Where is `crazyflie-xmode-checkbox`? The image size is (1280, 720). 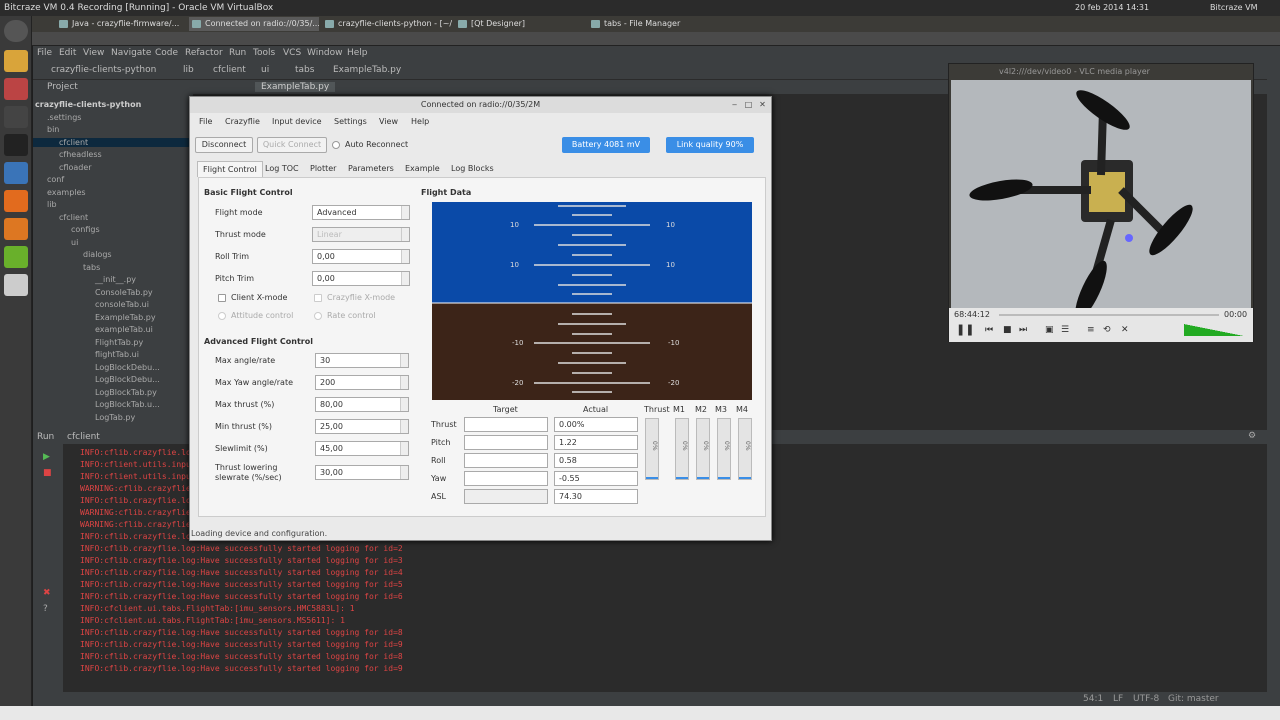 crazyflie-xmode-checkbox is located at coordinates (318, 298).